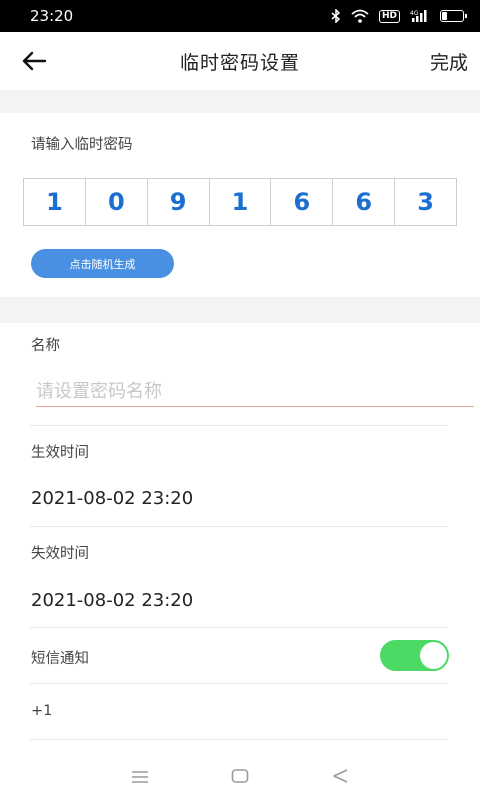  What do you see at coordinates (52, 16) in the screenshot?
I see `status-time: 23:20` at bounding box center [52, 16].